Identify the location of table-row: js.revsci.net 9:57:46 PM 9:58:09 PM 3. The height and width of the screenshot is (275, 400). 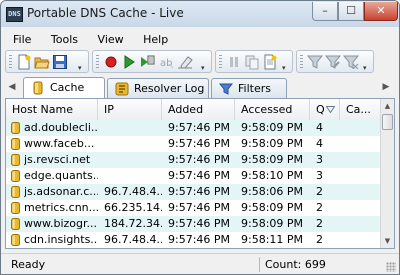
(193, 160).